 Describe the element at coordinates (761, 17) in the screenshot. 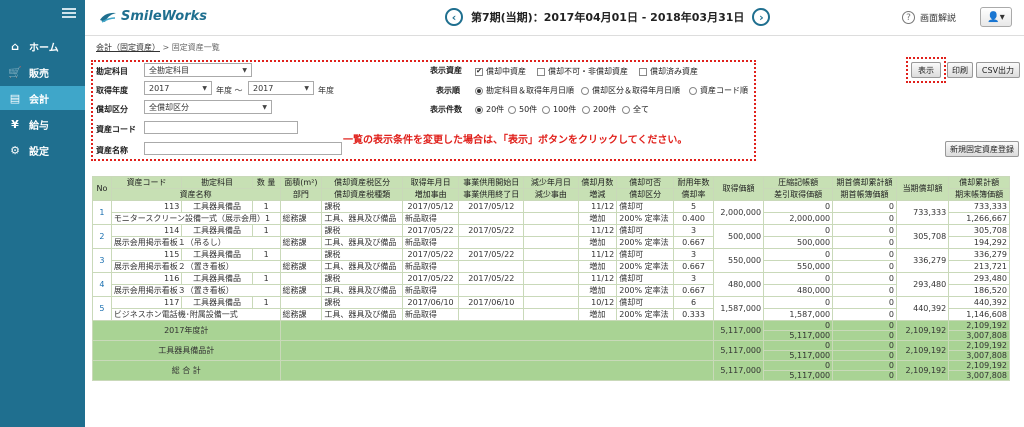

I see `next-period-button: ›` at that location.